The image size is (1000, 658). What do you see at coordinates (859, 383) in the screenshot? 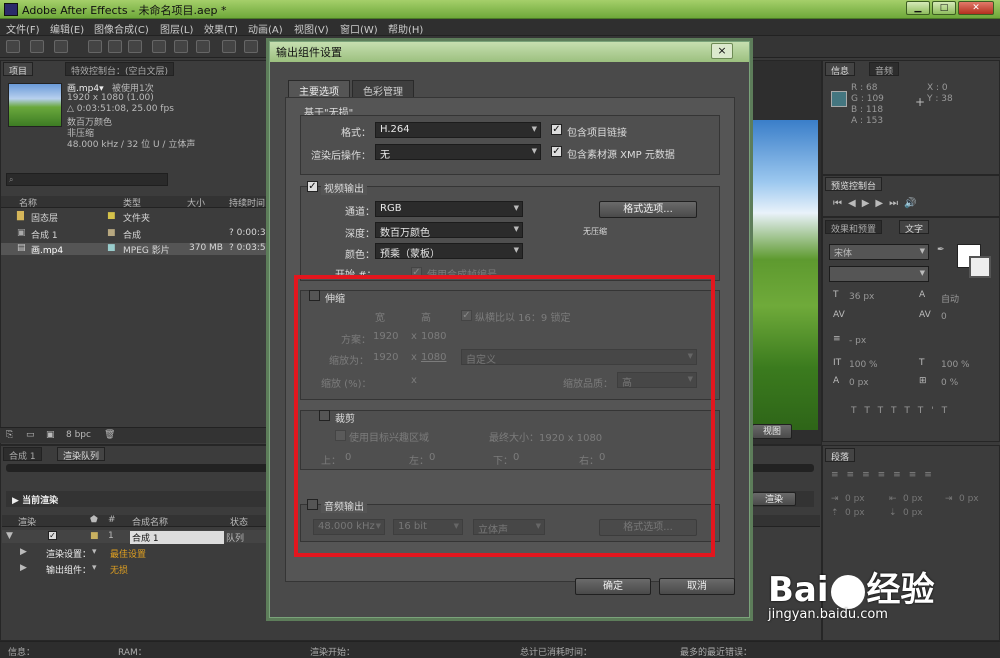
I see `baseline-shift-value: 0 px` at bounding box center [859, 383].